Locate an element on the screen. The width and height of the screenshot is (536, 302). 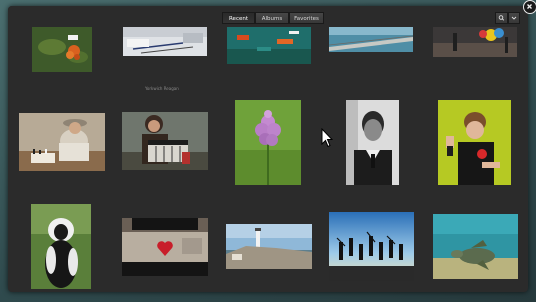
wall-with-red-heart is located at coordinates (165, 247).